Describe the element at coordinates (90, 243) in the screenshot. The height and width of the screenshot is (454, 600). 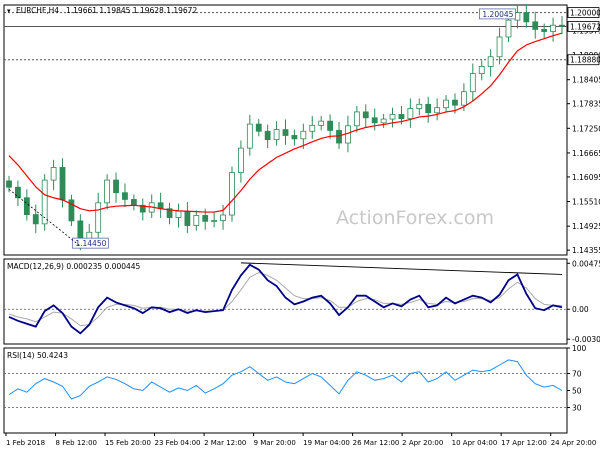
I see `price-annotation-label: 1.14450` at that location.